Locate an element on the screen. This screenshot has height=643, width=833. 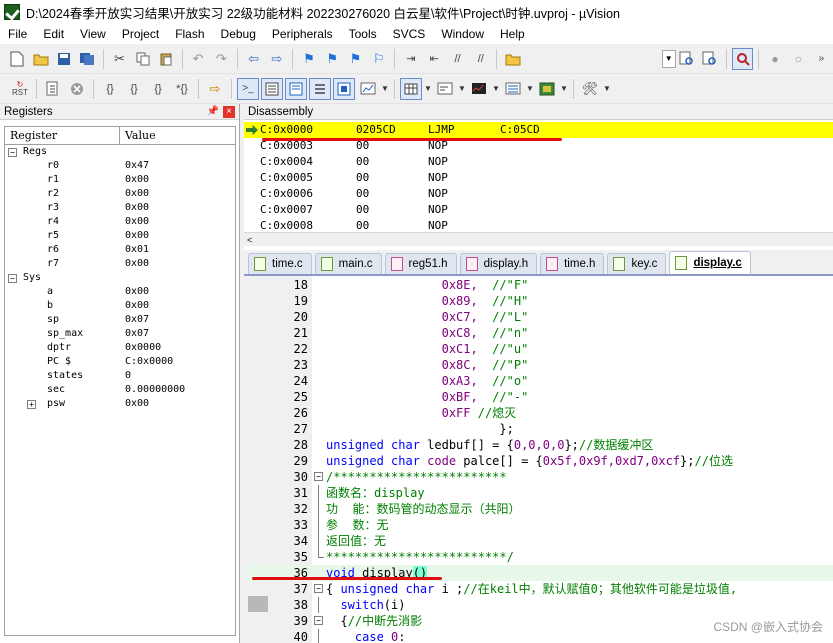
code-line: 18 0x8E, //"F" is located at coordinates (540, 285).